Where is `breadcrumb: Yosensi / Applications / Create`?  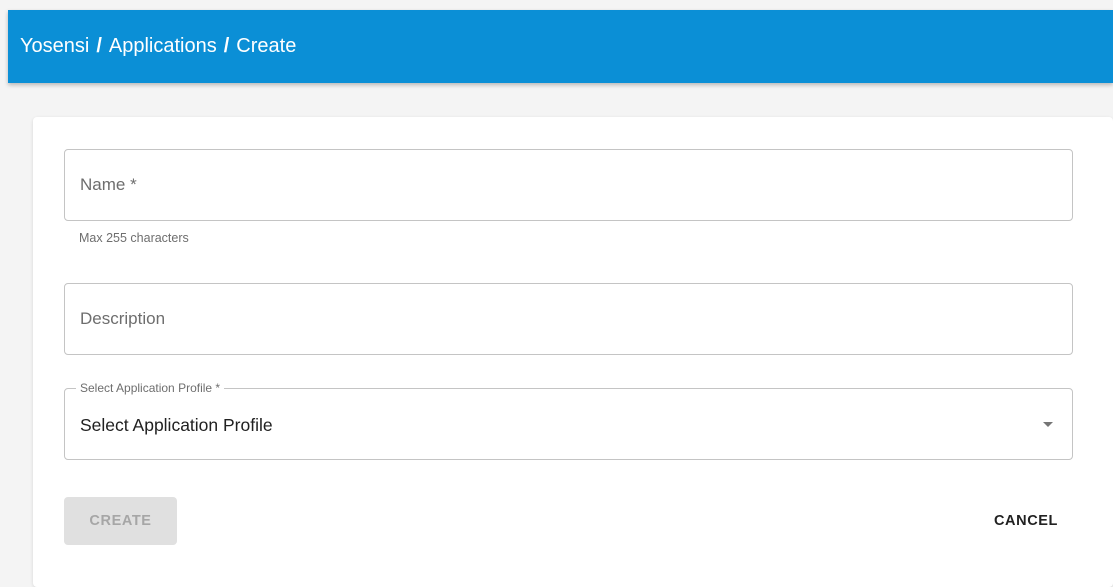 breadcrumb: Yosensi / Applications / Create is located at coordinates (158, 46).